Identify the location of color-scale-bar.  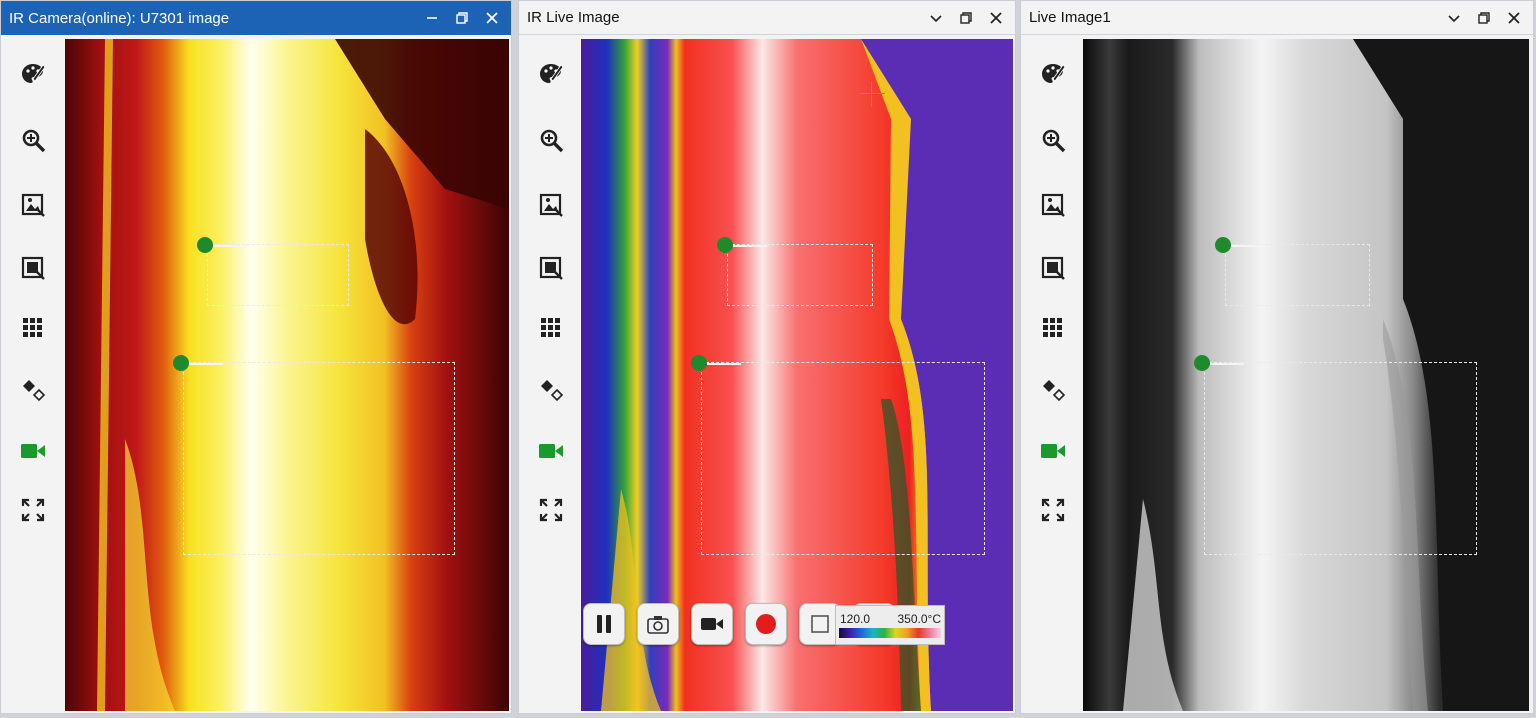
(890, 633).